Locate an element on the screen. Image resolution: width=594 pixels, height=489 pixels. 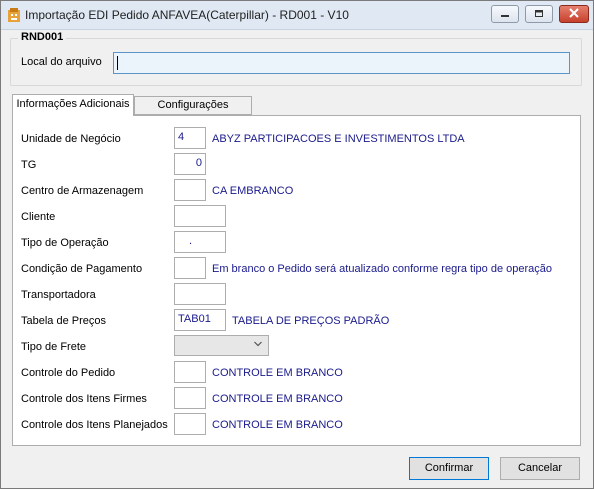
condicao-pagamento-label: Condição de Pagamento is located at coordinates (82, 269).